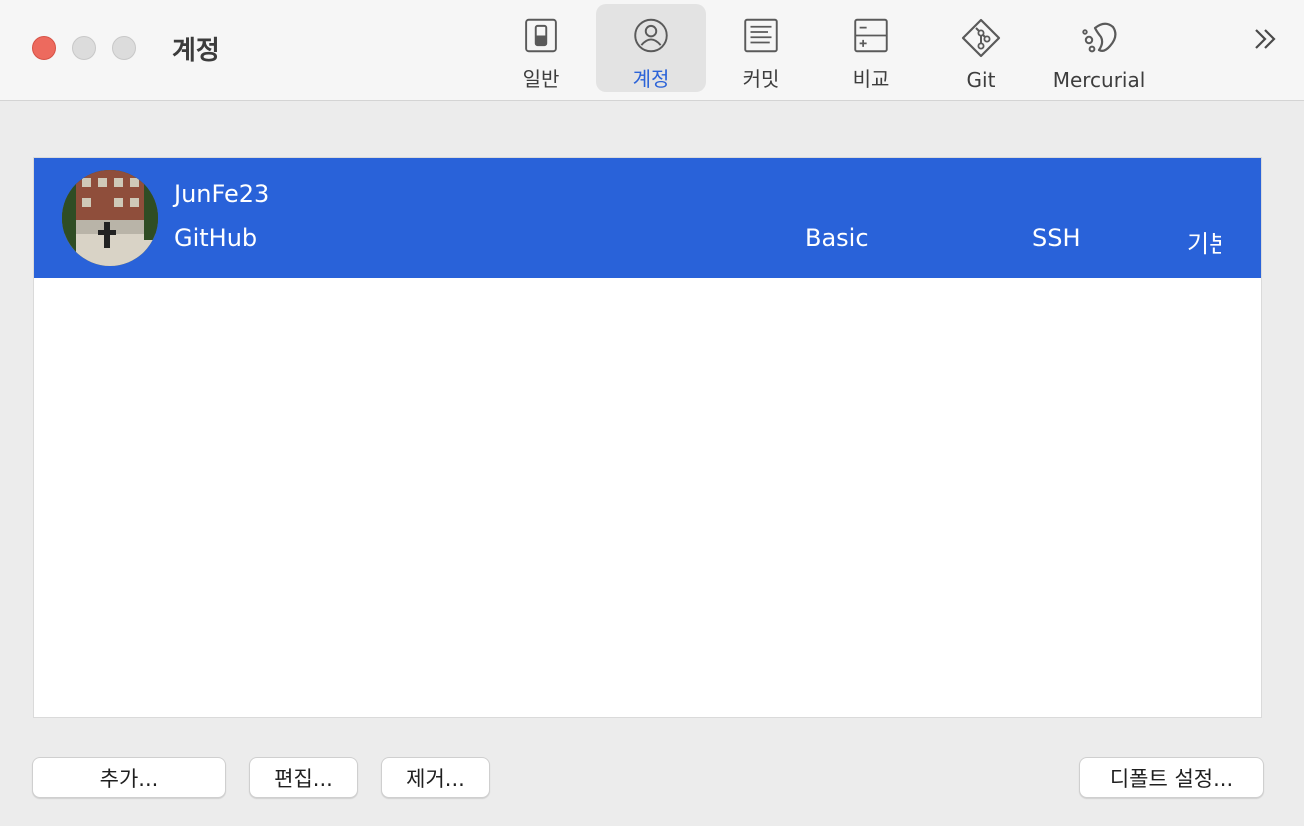 The height and width of the screenshot is (826, 1304). Describe the element at coordinates (216, 238) in the screenshot. I see `account-host: GitHub` at that location.